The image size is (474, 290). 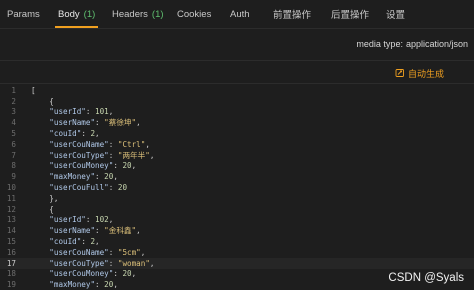 I want to click on tab-params-label: Params, so click(x=23, y=14).